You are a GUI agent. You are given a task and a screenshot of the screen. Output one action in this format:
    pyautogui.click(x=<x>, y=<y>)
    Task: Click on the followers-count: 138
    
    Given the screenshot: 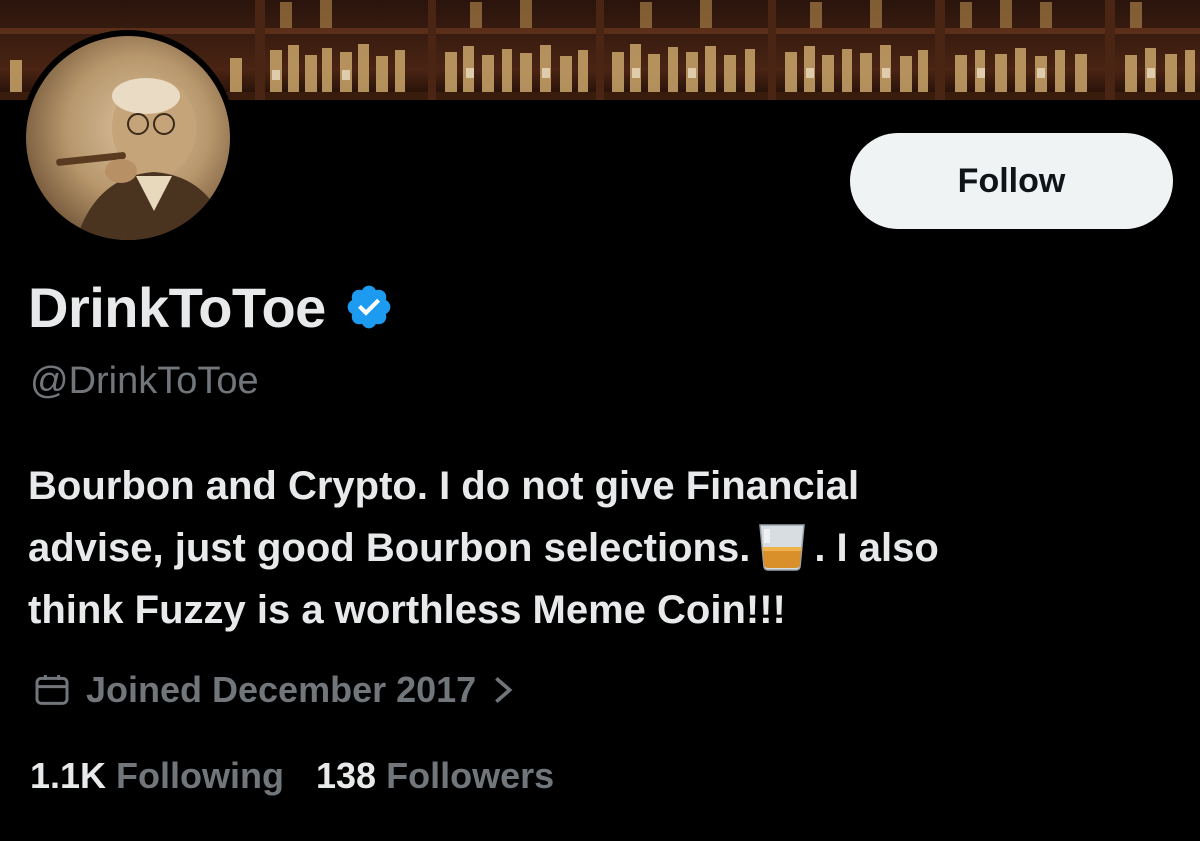 What is the action you would take?
    pyautogui.click(x=346, y=775)
    